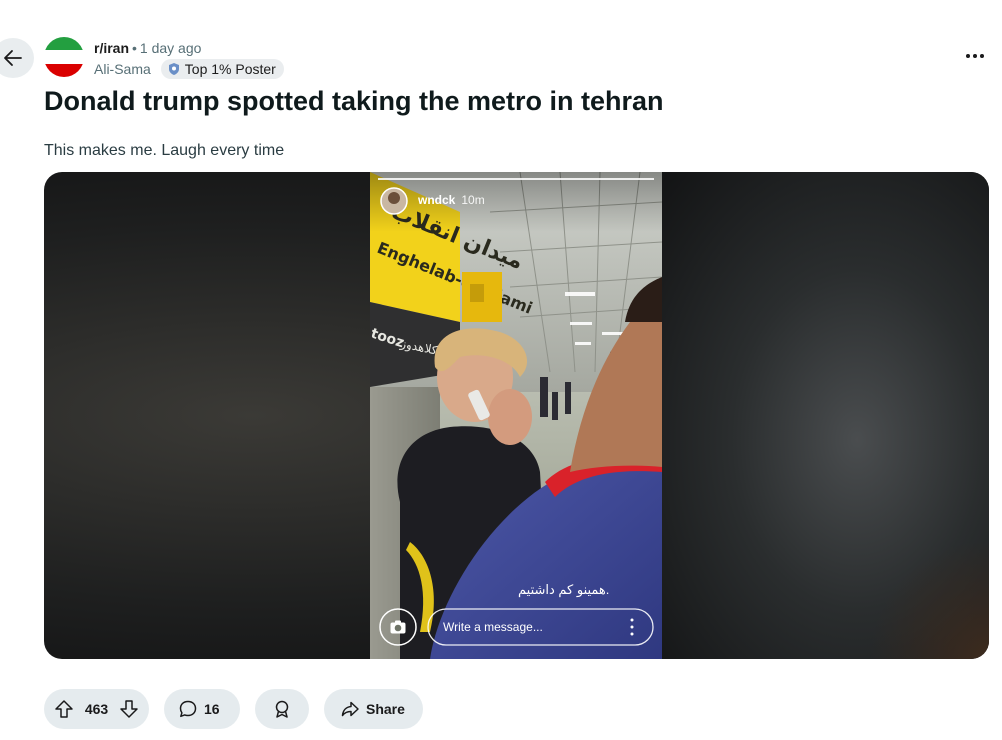  Describe the element at coordinates (173, 69) in the screenshot. I see `flair-icon` at that location.